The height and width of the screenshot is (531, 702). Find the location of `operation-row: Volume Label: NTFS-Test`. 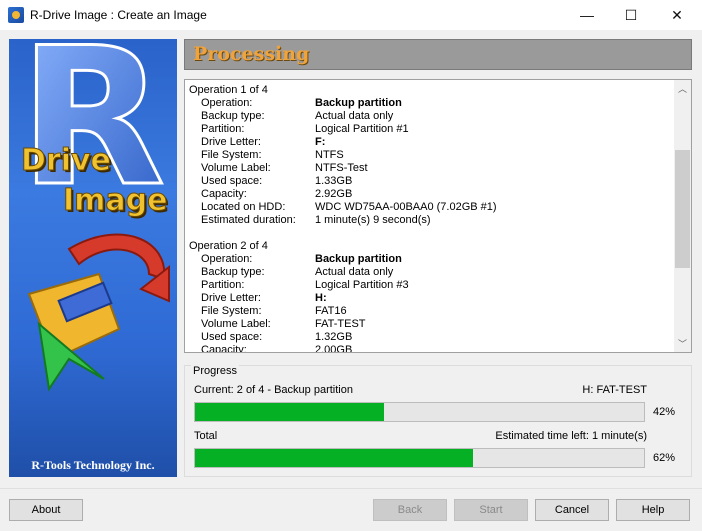

operation-row: Volume Label: NTFS-Test is located at coordinates (429, 168).